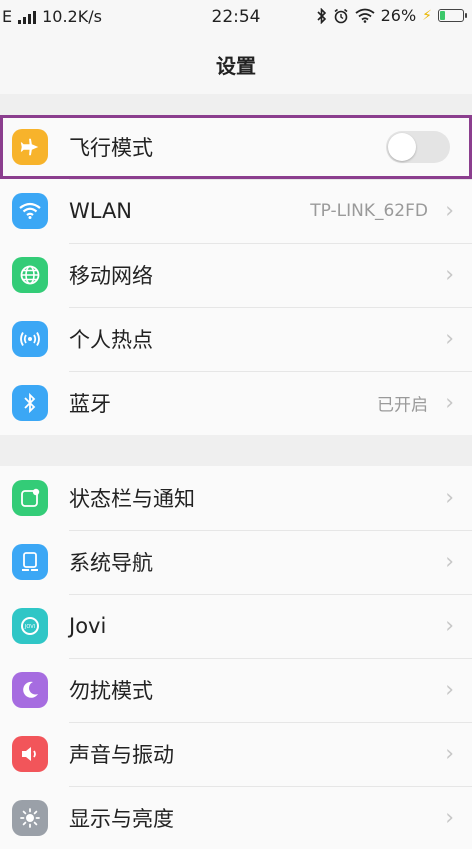  What do you see at coordinates (111, 340) in the screenshot?
I see `row-label: 个人热点` at bounding box center [111, 340].